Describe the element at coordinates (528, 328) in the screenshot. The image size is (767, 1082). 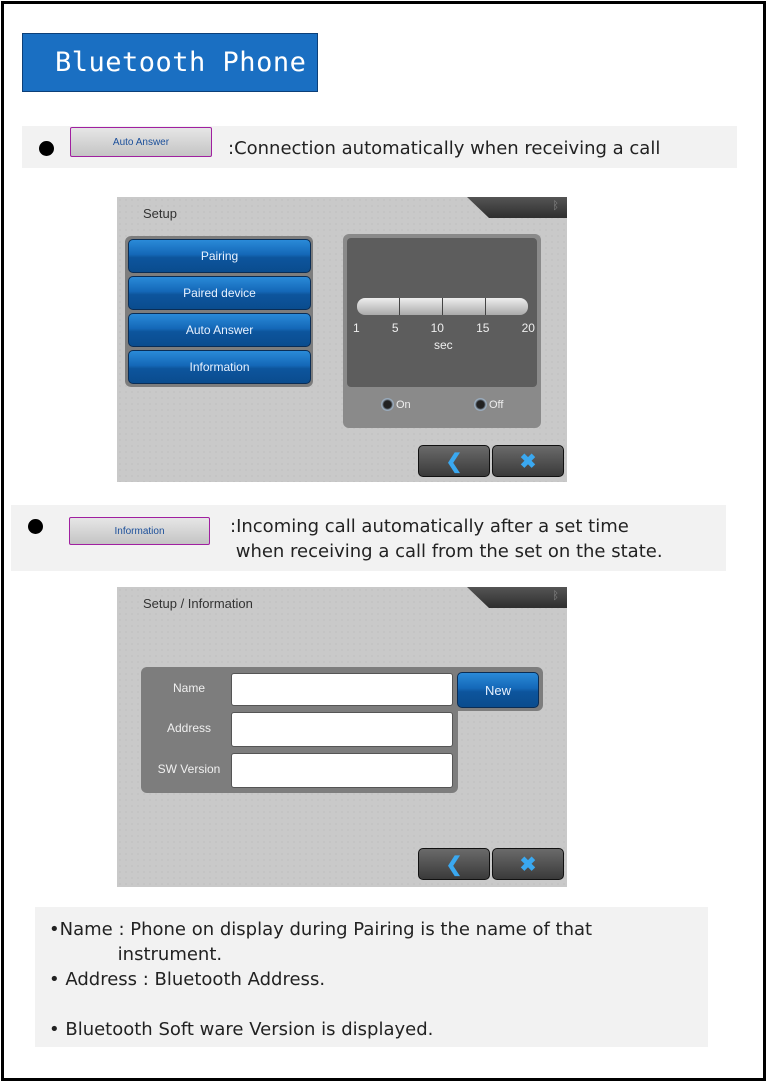
I see `tick-label: 20` at that location.